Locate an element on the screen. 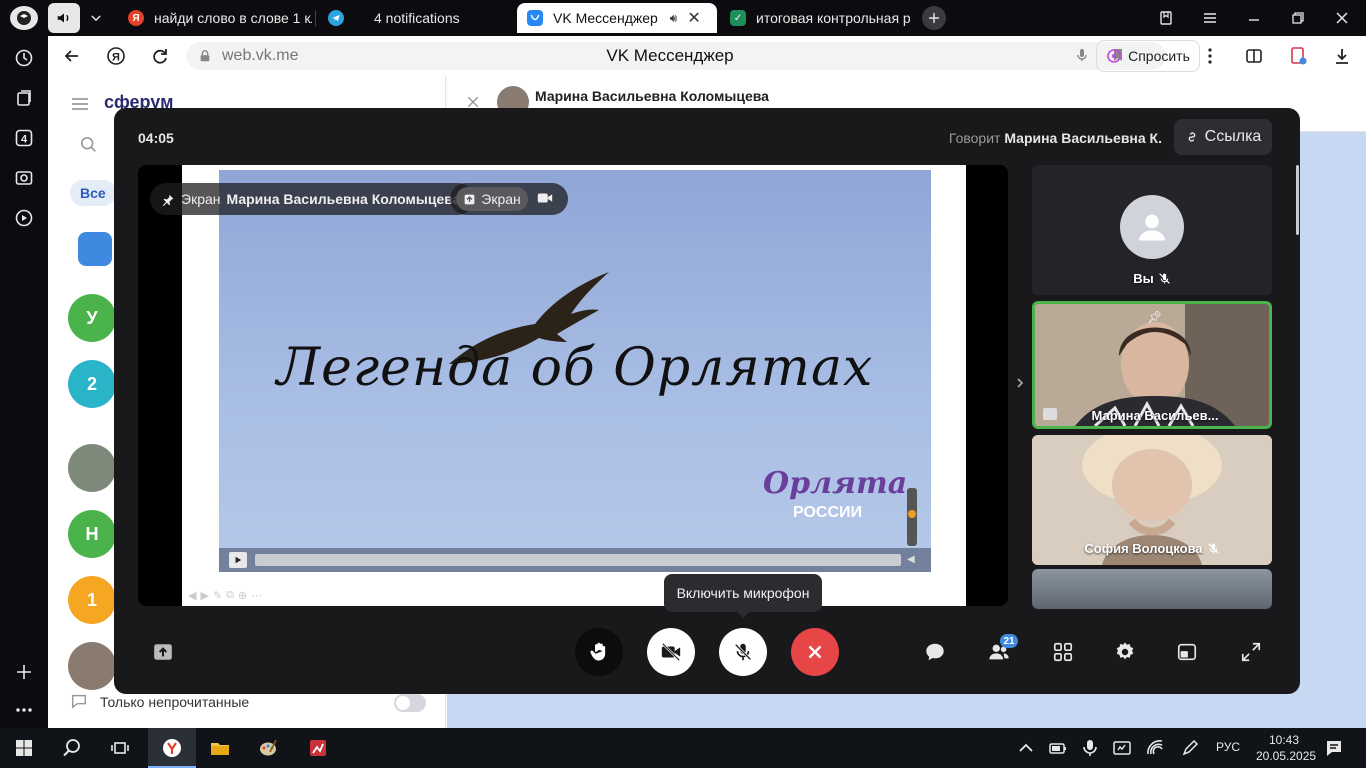 The width and height of the screenshot is (1366, 768). chat-button is located at coordinates (935, 652).